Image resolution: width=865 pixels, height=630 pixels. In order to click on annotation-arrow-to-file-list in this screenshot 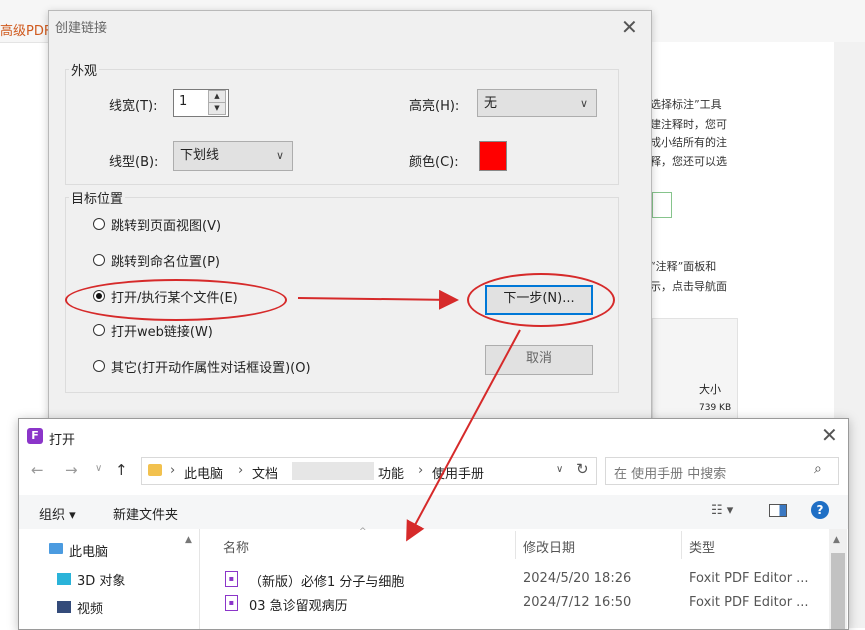, I will do `click(463, 435)`.